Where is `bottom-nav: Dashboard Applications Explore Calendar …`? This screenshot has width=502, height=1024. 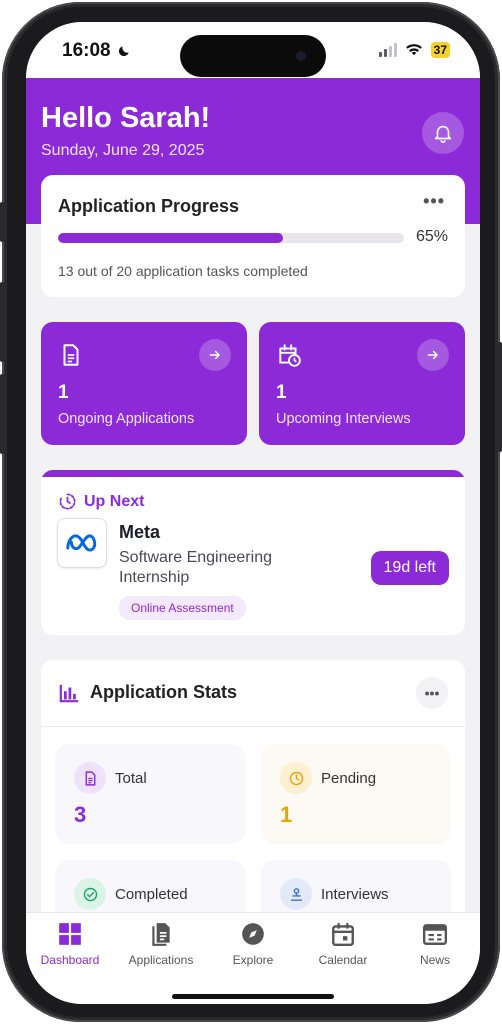
bottom-nav: Dashboard Applications Explore Calendar … is located at coordinates (253, 958).